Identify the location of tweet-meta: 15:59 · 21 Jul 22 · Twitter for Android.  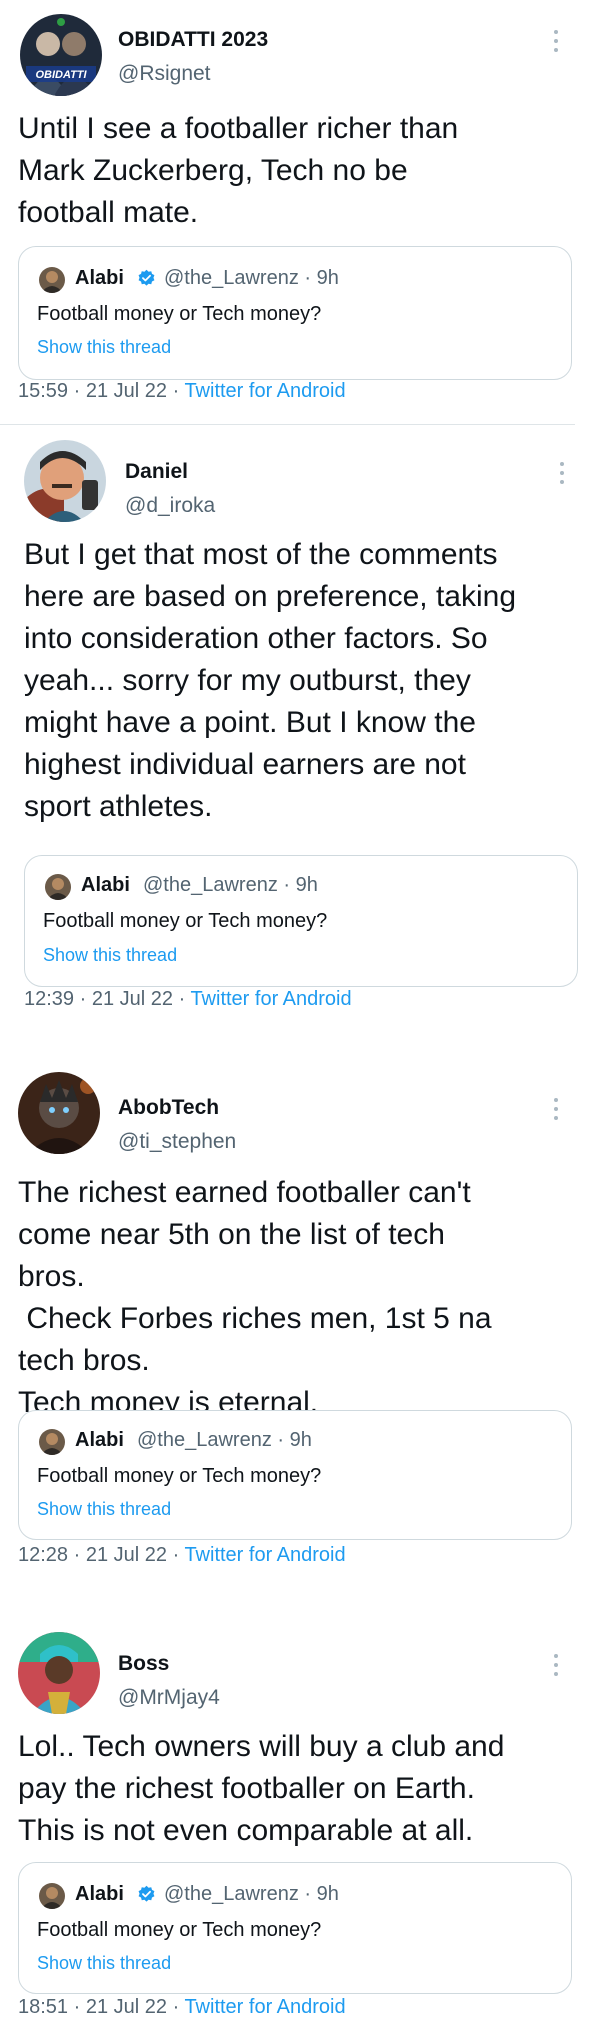
(182, 391).